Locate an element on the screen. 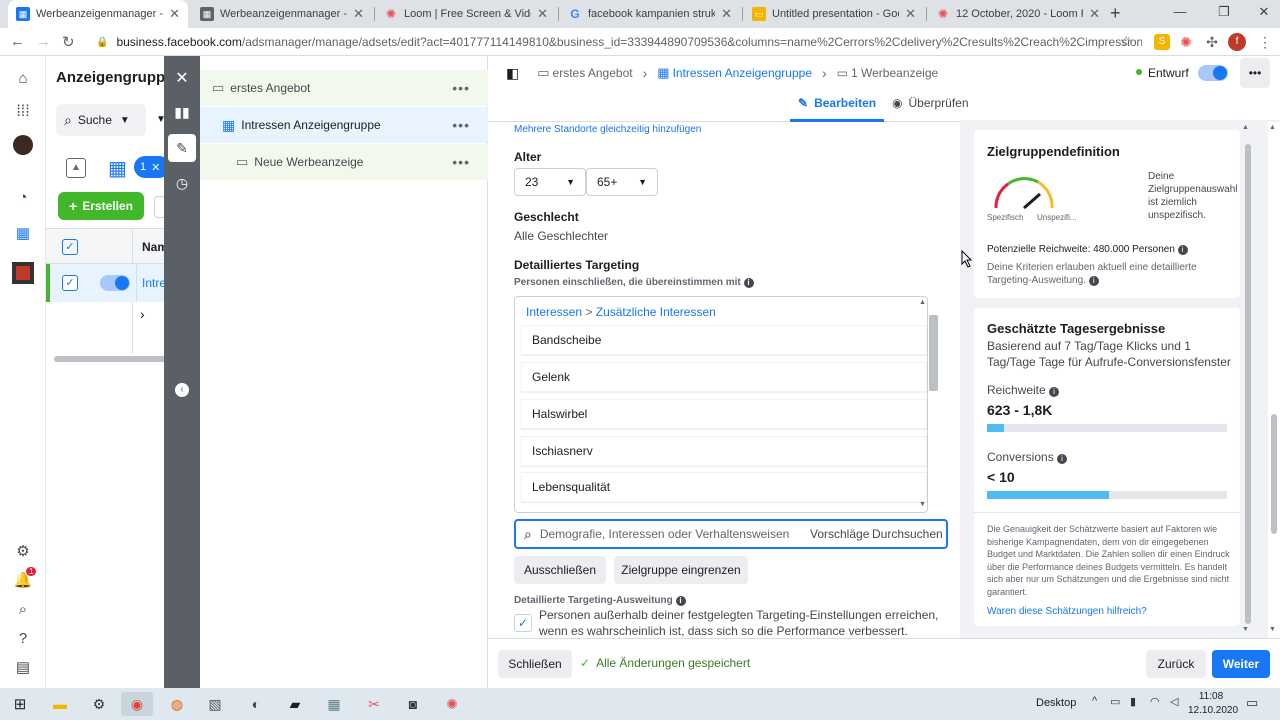 Image resolution: width=1280 pixels, height=720 pixels. back-button: Zurück is located at coordinates (1176, 664).